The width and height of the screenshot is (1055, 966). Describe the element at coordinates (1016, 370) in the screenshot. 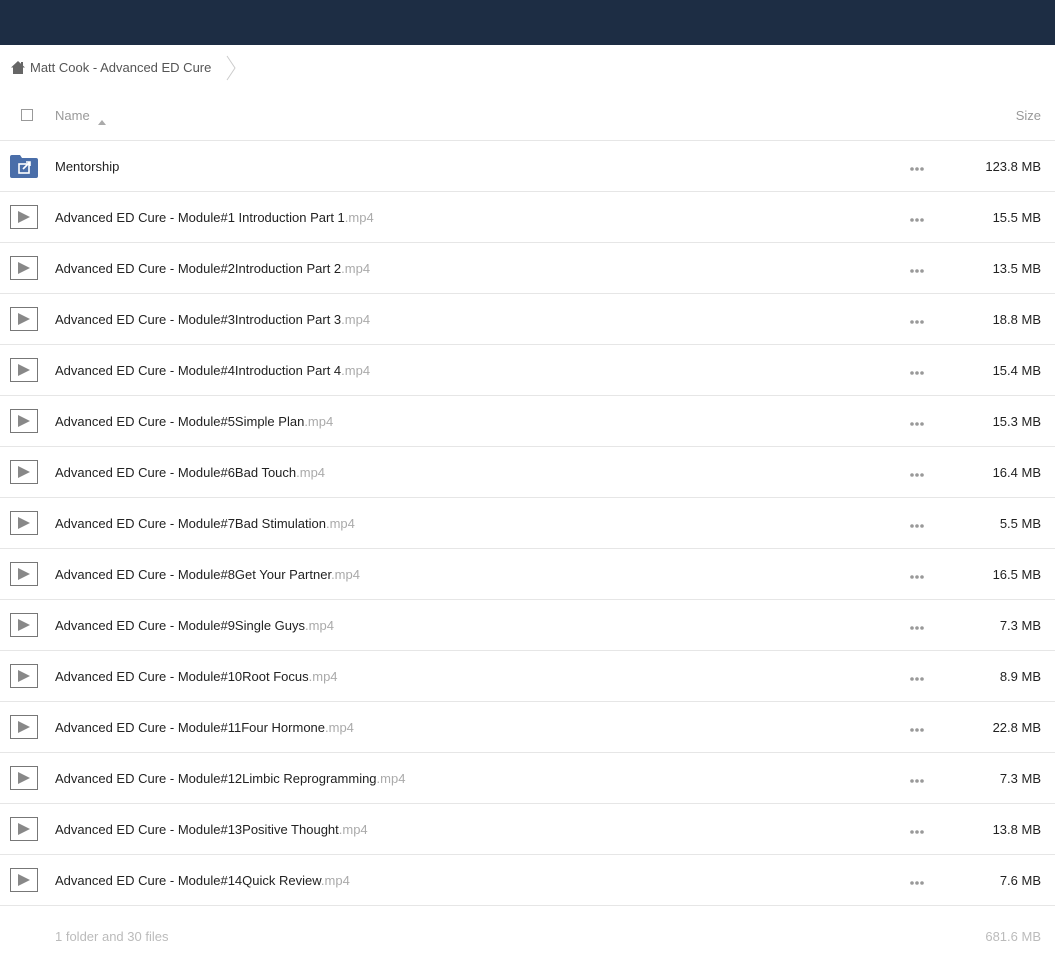

I see `file-size: 15.4 MB` at that location.